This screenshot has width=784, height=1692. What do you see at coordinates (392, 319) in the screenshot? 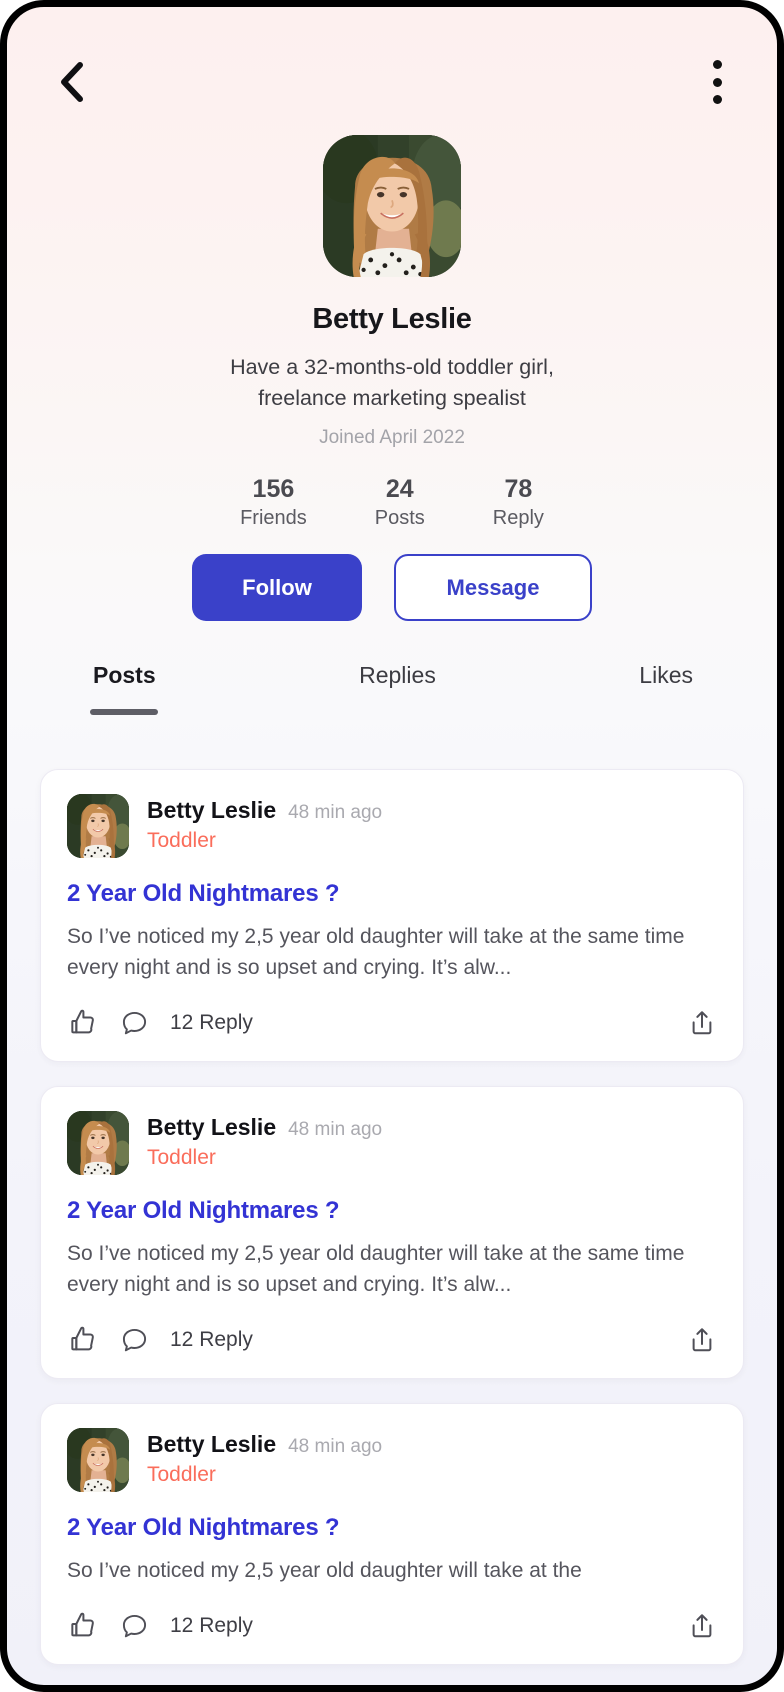
I see `page-title: Betty Leslie` at bounding box center [392, 319].